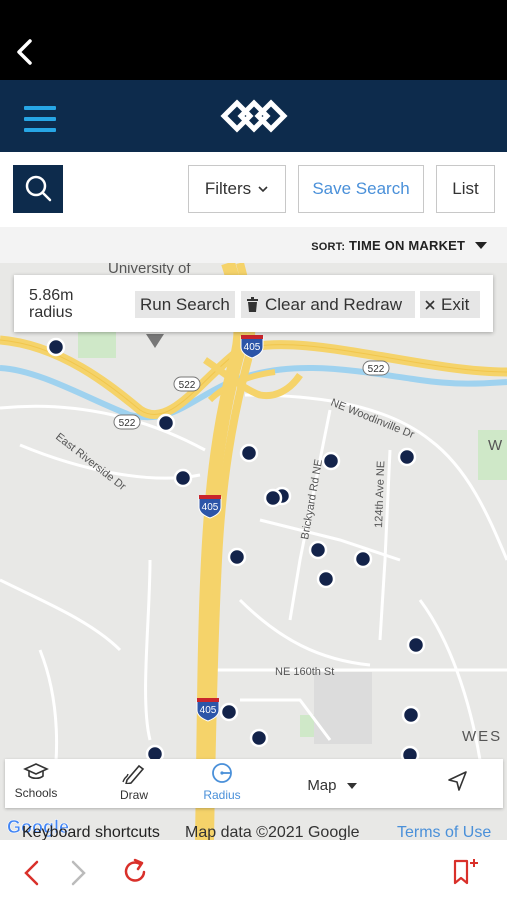 Image resolution: width=507 pixels, height=900 pixels. What do you see at coordinates (322, 785) in the screenshot?
I see `map-type-label: Map` at bounding box center [322, 785].